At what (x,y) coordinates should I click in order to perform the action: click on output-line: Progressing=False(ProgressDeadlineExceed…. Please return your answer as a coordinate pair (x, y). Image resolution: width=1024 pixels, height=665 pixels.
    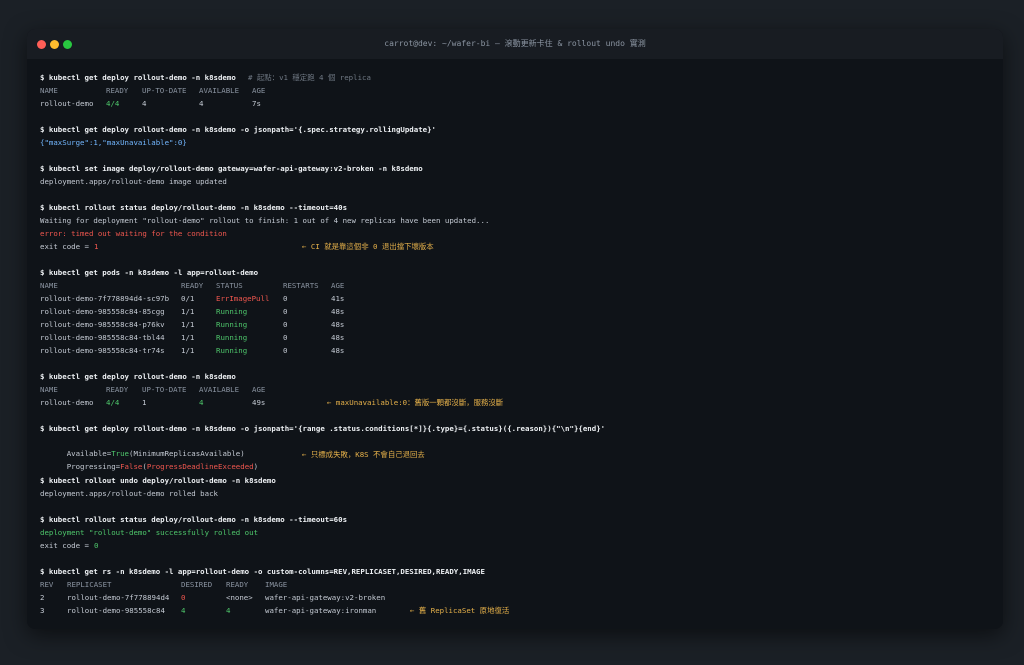
    Looking at the image, I should click on (245, 460).